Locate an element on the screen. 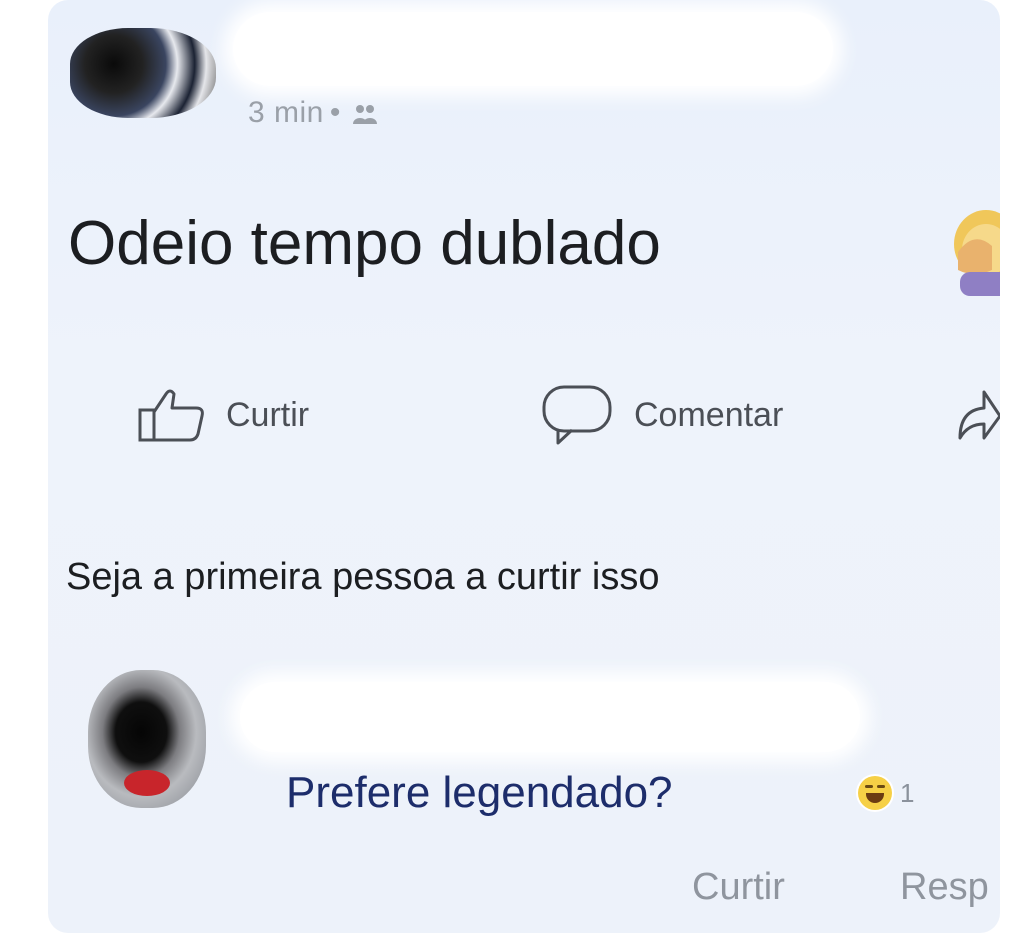  avatar-detail is located at coordinates (147, 783).